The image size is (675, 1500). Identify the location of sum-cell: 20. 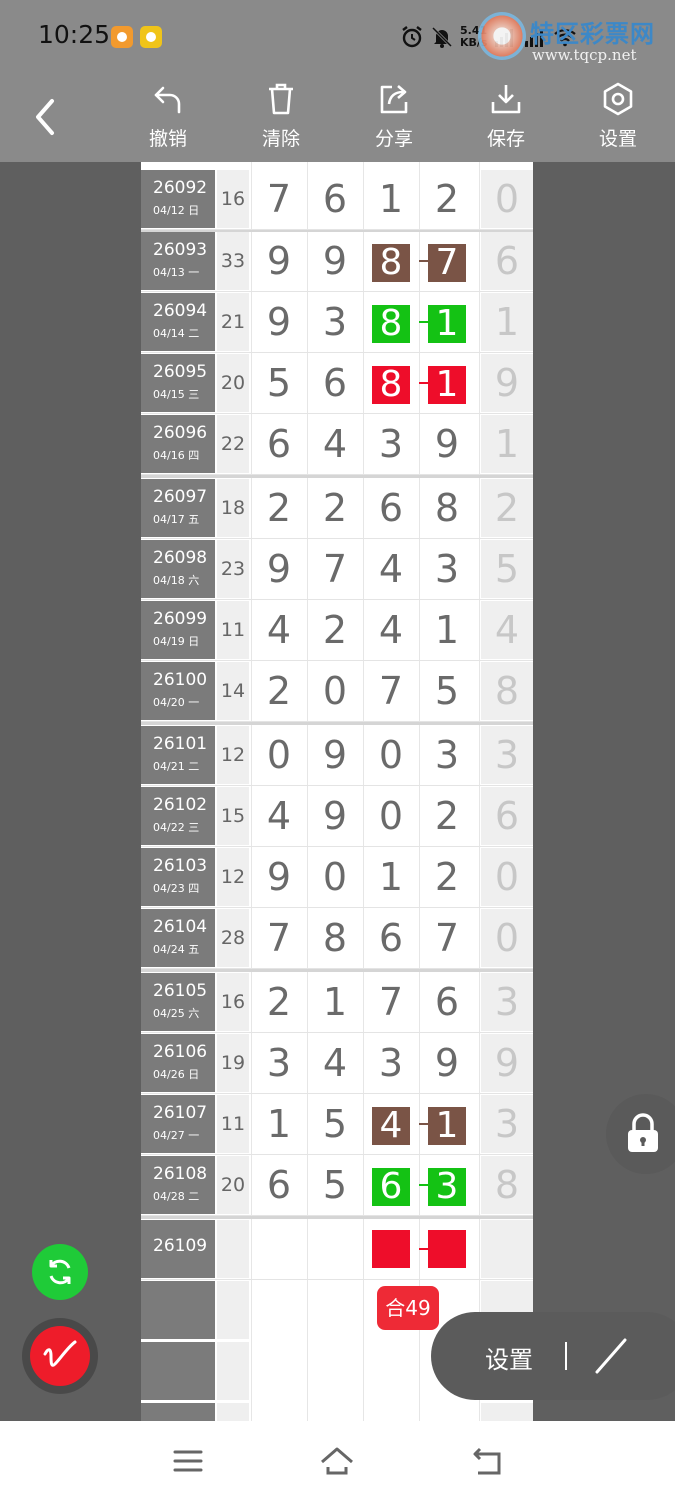
(233, 383).